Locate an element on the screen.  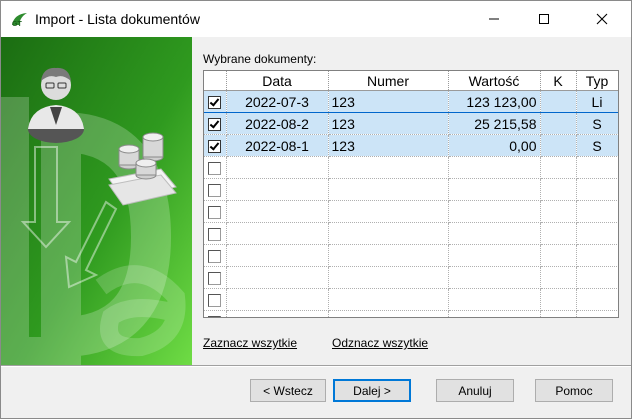
cell-value: 123 123,00 is located at coordinates (494, 101).